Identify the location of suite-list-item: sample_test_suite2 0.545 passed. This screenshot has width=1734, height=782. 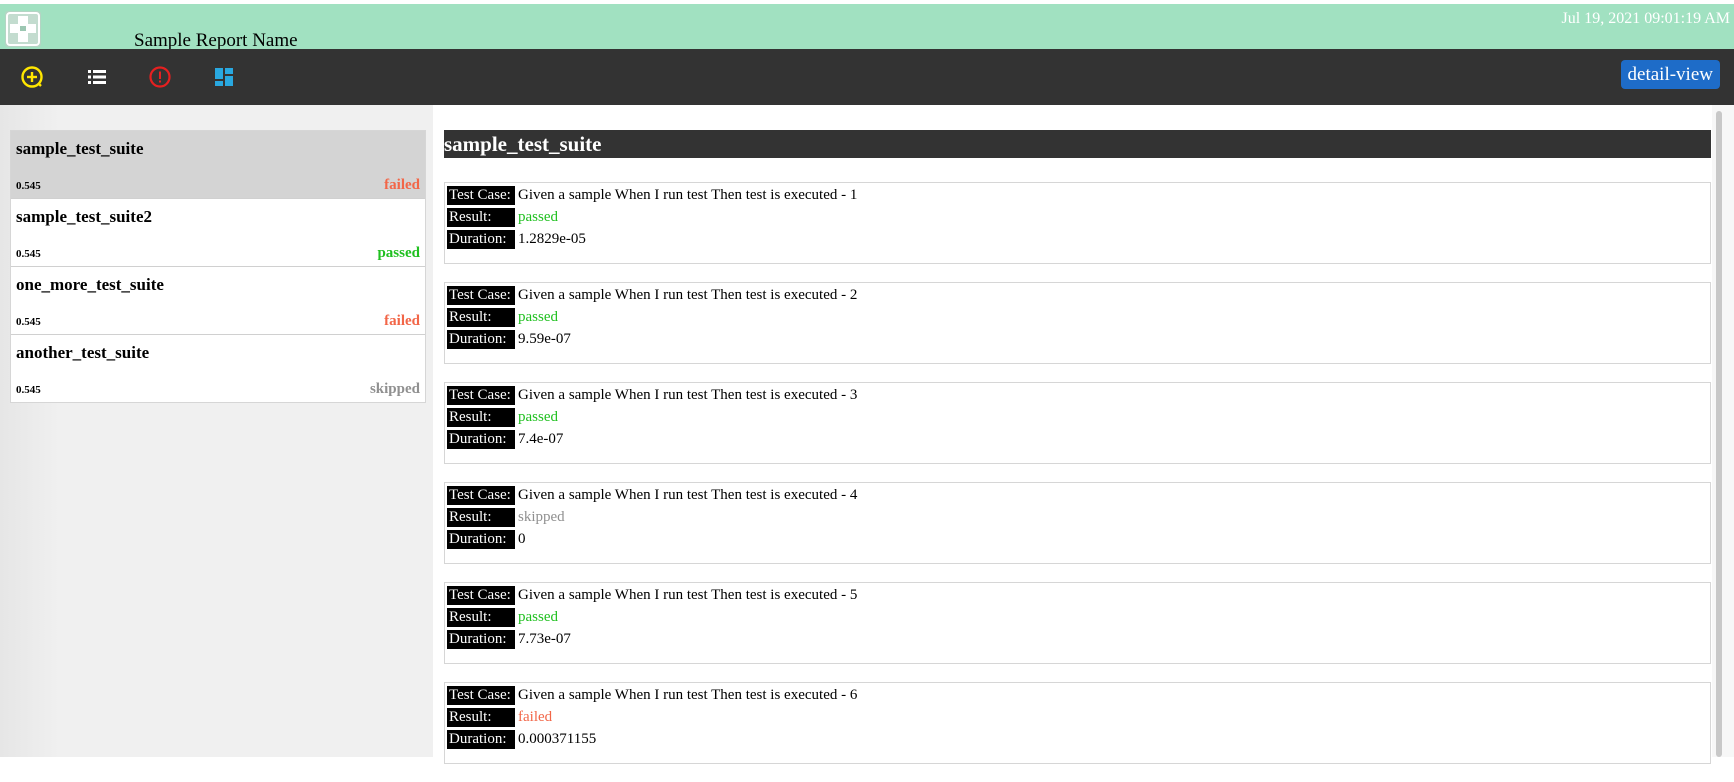
(218, 233).